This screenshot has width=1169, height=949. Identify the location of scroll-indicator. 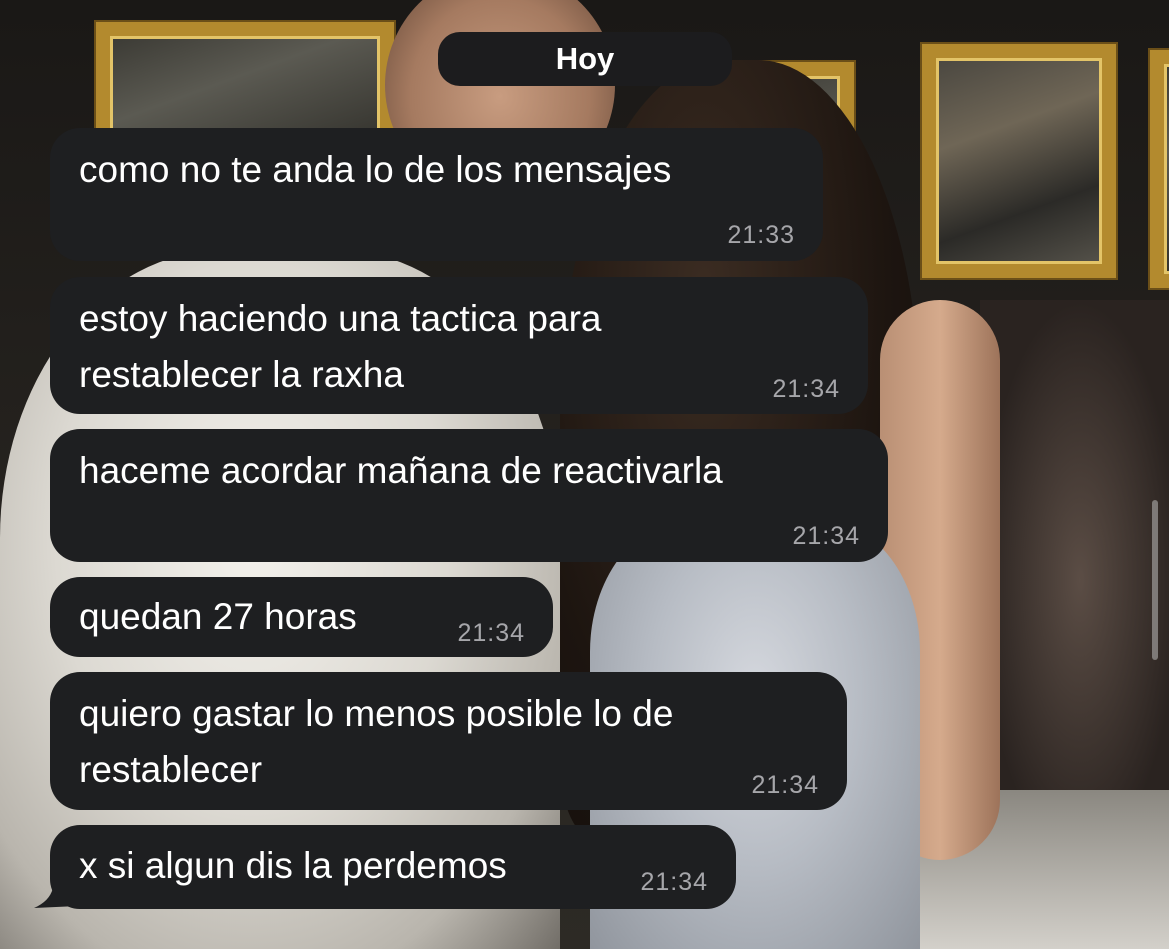
(1155, 580).